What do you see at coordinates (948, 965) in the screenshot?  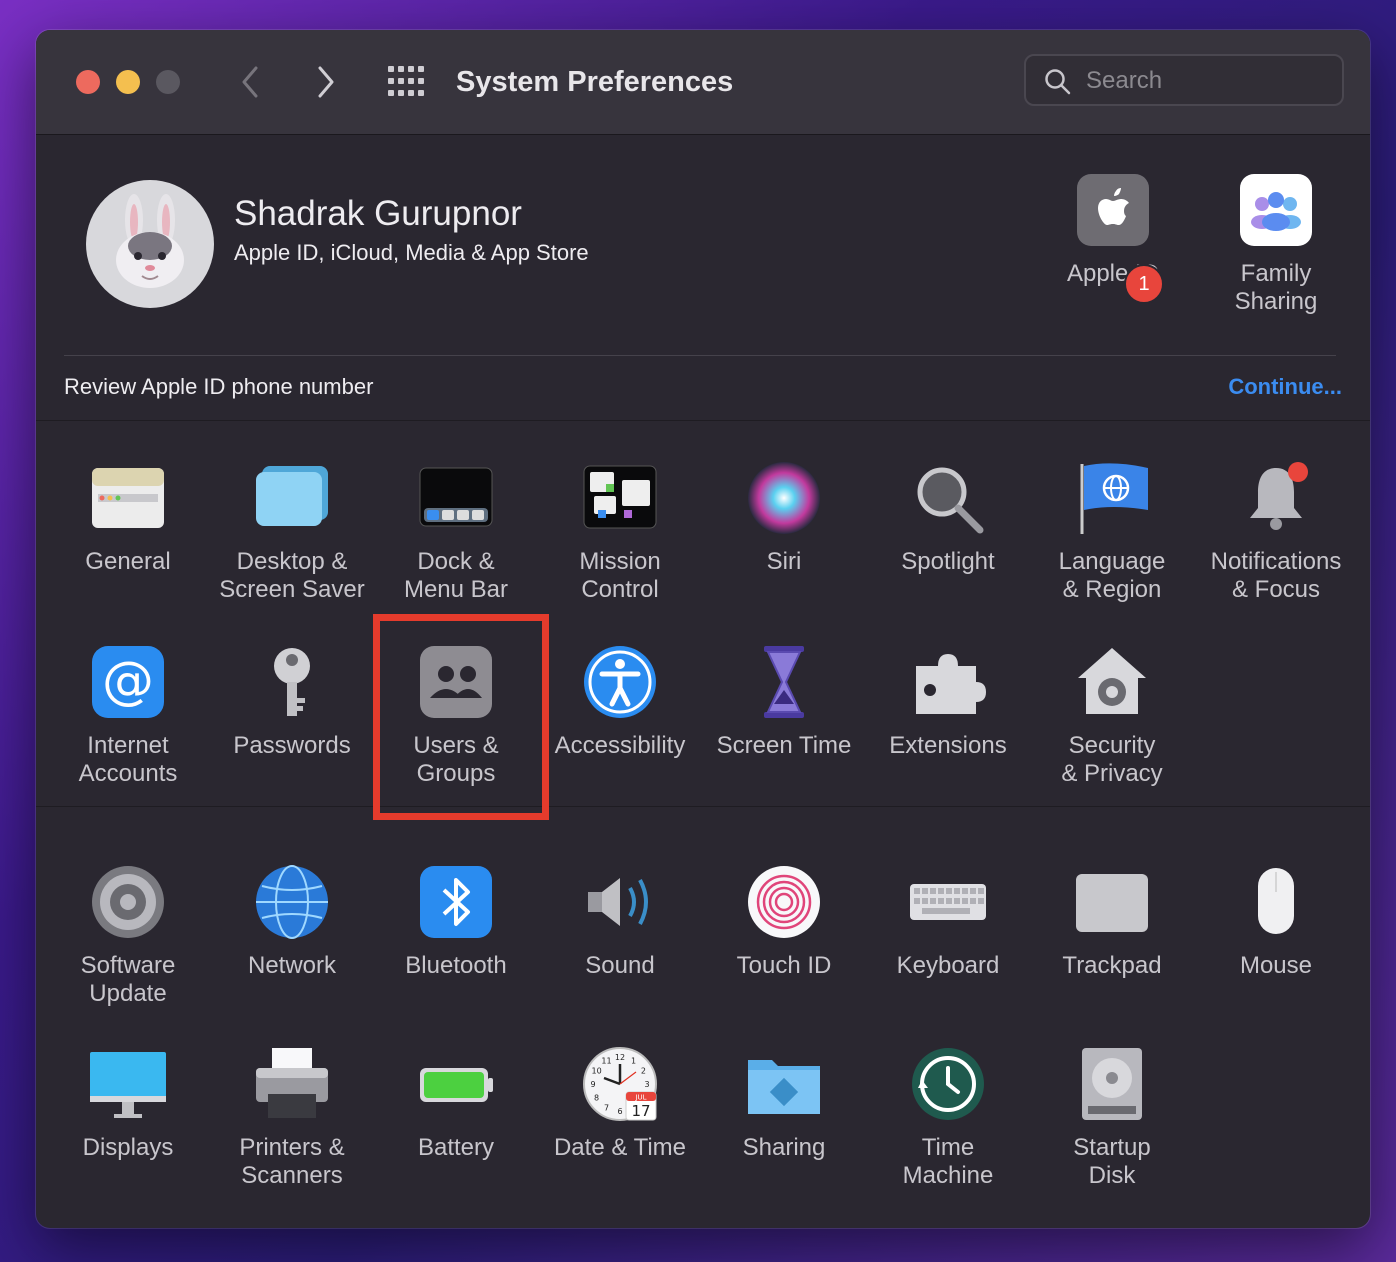 I see `pref-label: Keyboard` at bounding box center [948, 965].